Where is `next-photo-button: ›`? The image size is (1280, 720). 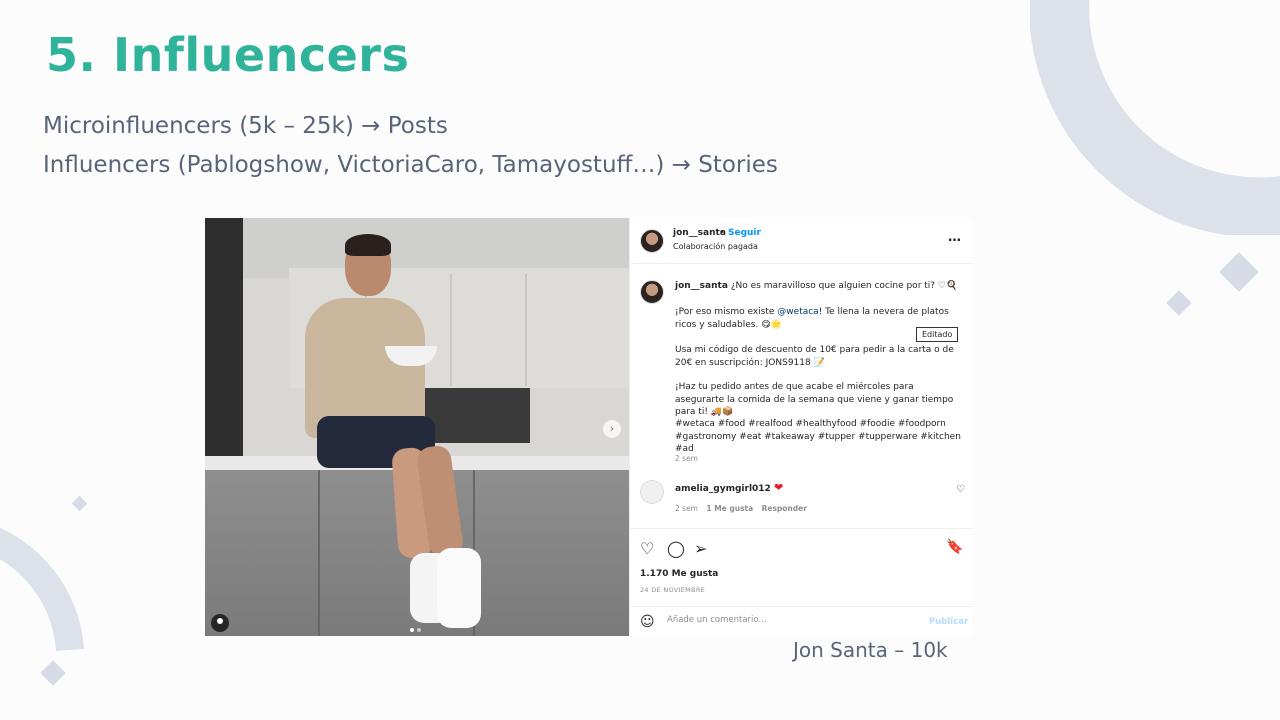 next-photo-button: › is located at coordinates (612, 429).